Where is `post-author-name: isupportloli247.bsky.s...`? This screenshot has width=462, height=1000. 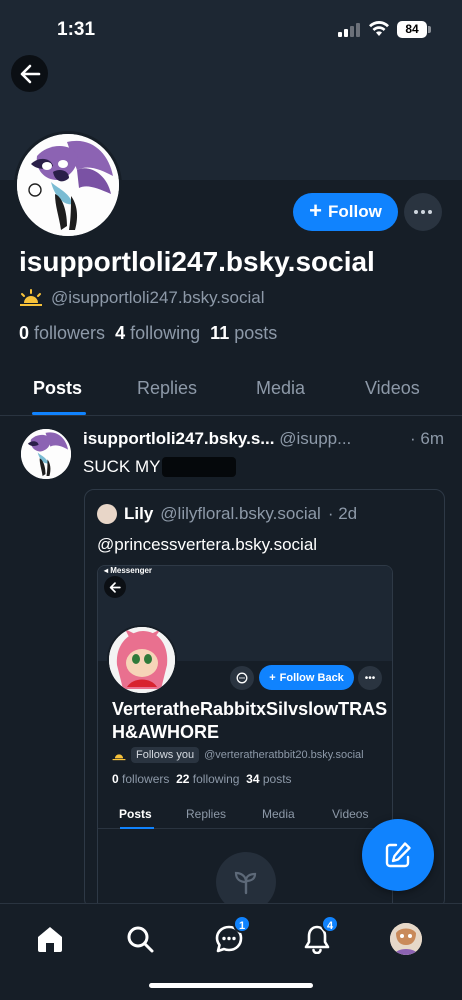
post-author-name: isupportloli247.bsky.s... is located at coordinates (178, 438).